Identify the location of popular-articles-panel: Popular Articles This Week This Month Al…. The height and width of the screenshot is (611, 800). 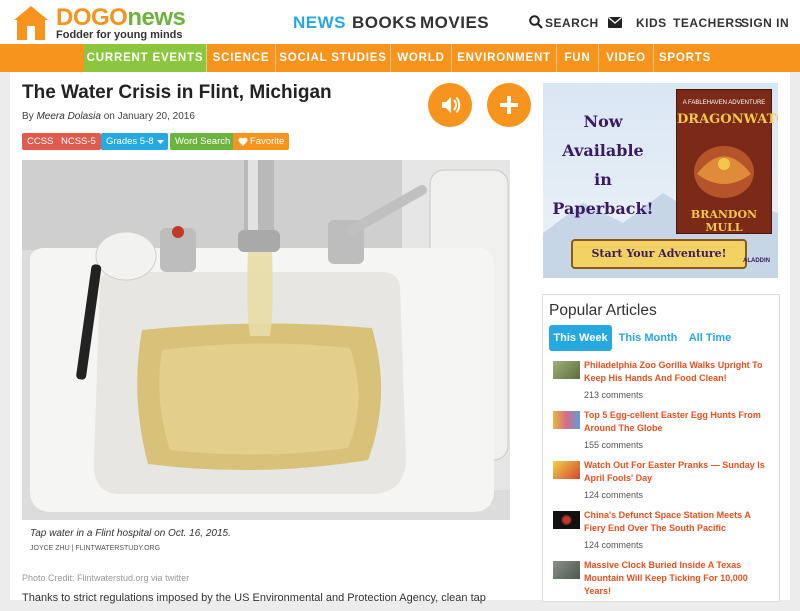
(661, 448).